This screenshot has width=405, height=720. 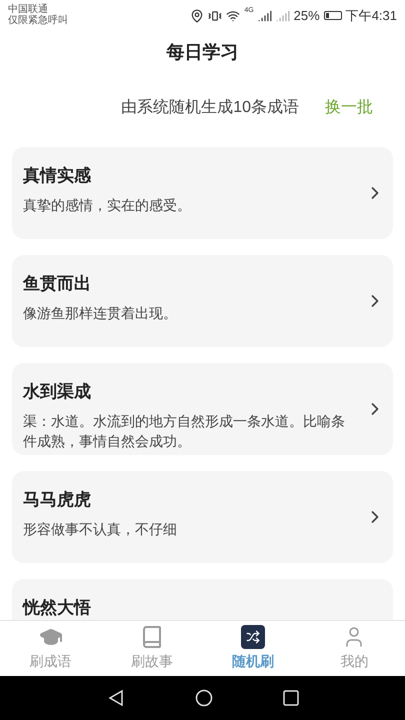 I want to click on carrier-note: 仅限紧急呼叫, so click(x=38, y=20).